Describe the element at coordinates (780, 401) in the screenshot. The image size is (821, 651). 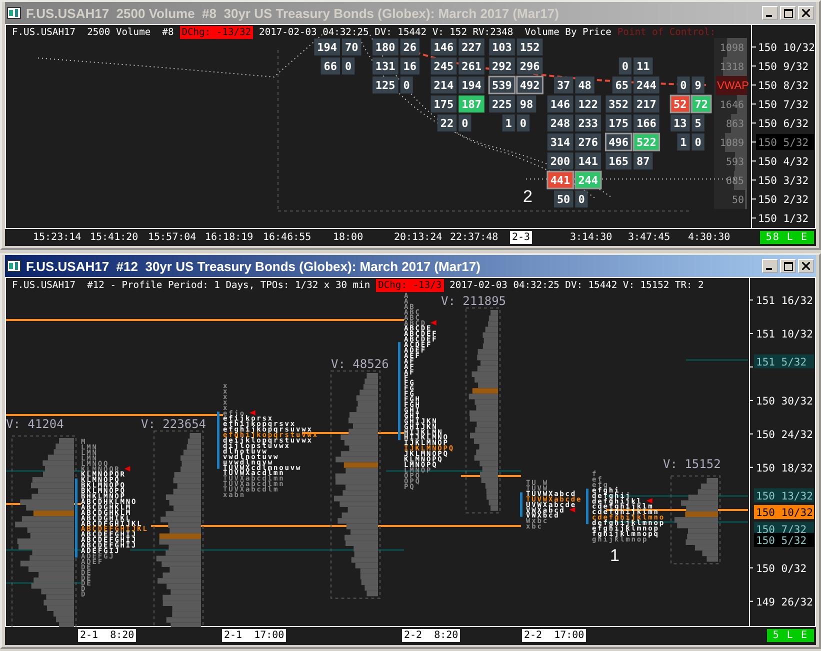
I see `price-label: 150 30/32` at that location.